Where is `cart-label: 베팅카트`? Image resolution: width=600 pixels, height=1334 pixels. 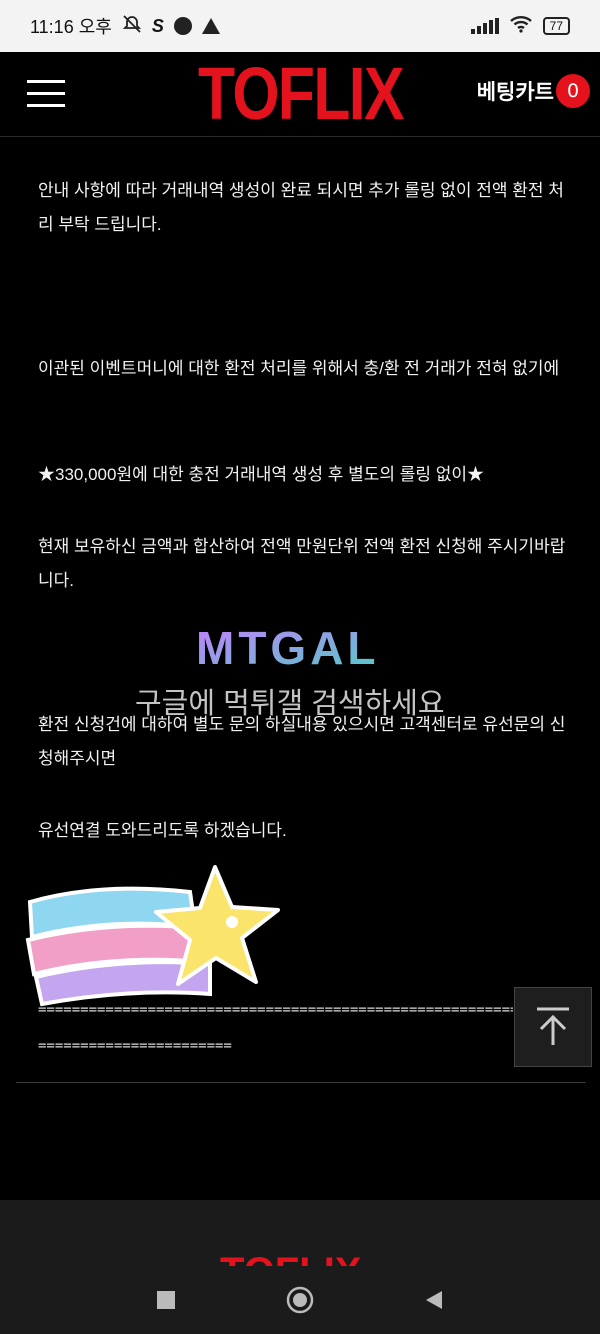
cart-label: 베팅카트 is located at coordinates (515, 92).